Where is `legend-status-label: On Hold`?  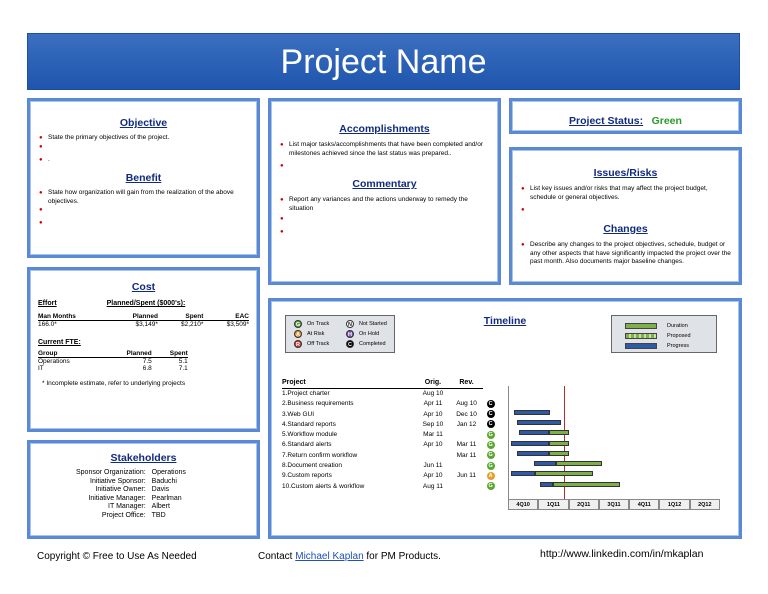
legend-status-label: On Hold is located at coordinates (369, 334).